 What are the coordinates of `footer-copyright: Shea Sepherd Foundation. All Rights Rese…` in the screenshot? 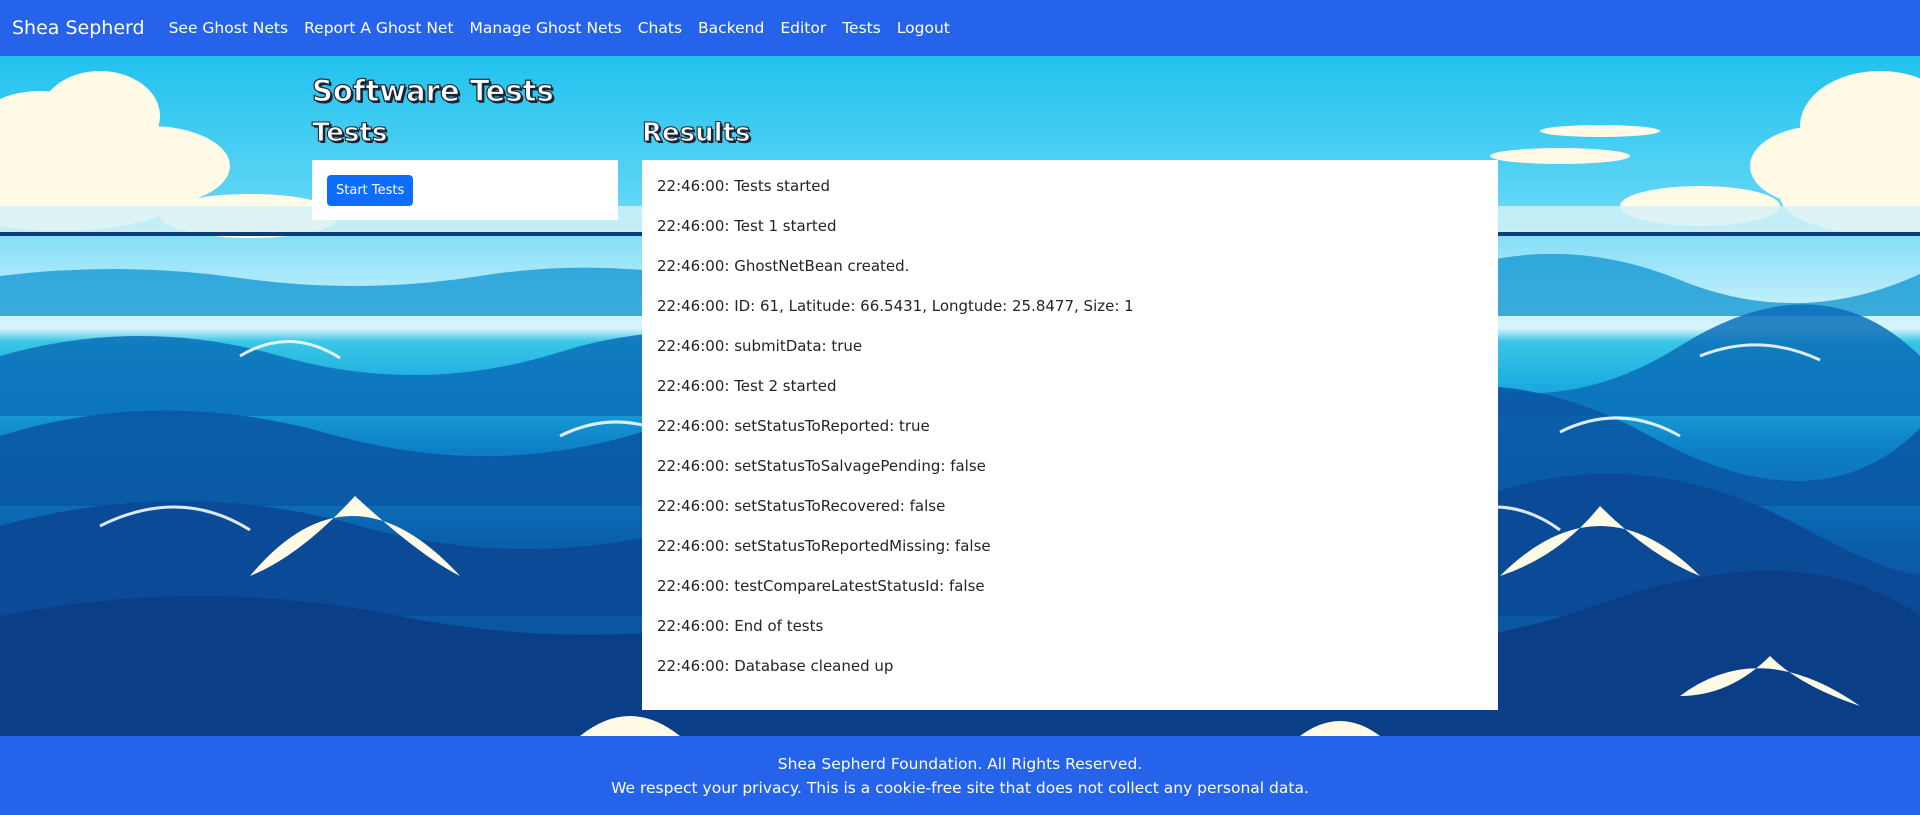 It's located at (960, 764).